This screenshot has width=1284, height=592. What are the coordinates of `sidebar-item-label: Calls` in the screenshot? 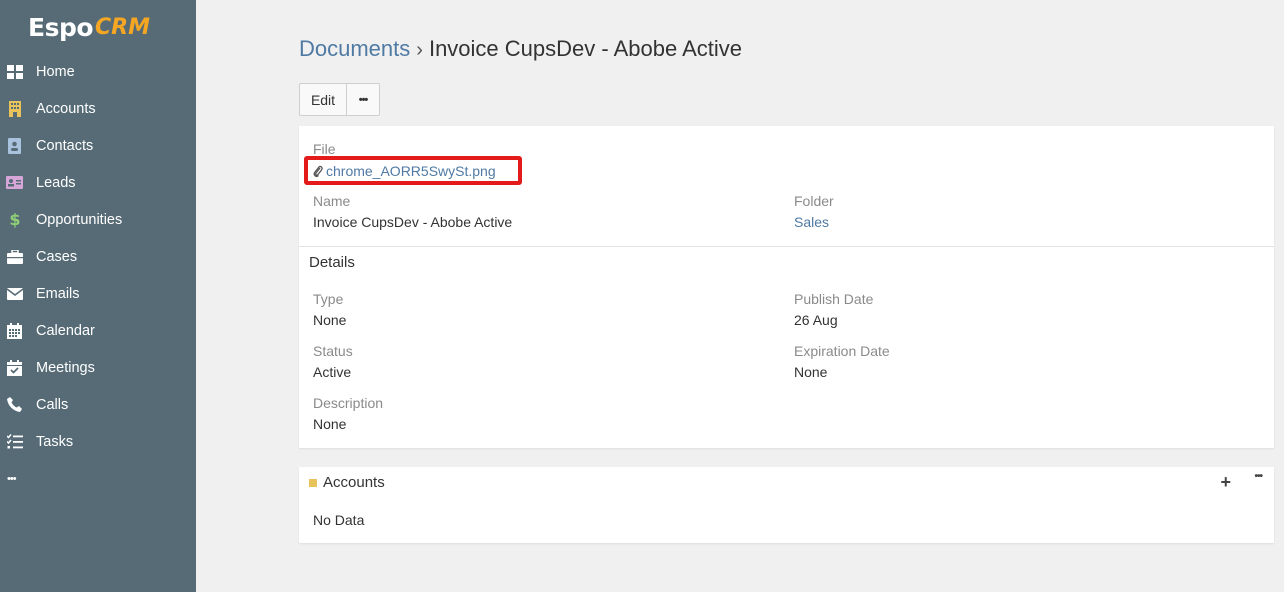 It's located at (52, 404).